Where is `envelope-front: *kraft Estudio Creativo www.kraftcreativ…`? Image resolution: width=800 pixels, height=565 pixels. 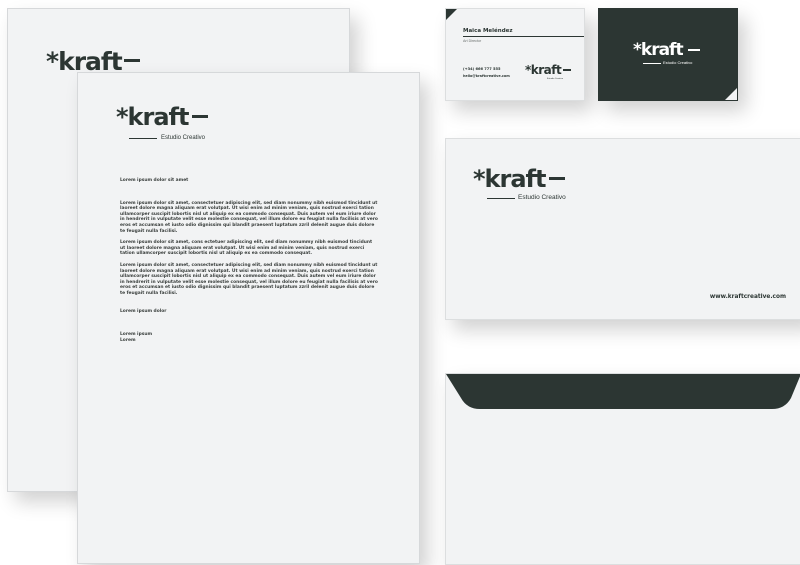
envelope-front: *kraft Estudio Creativo www.kraftcreativ… is located at coordinates (622, 229).